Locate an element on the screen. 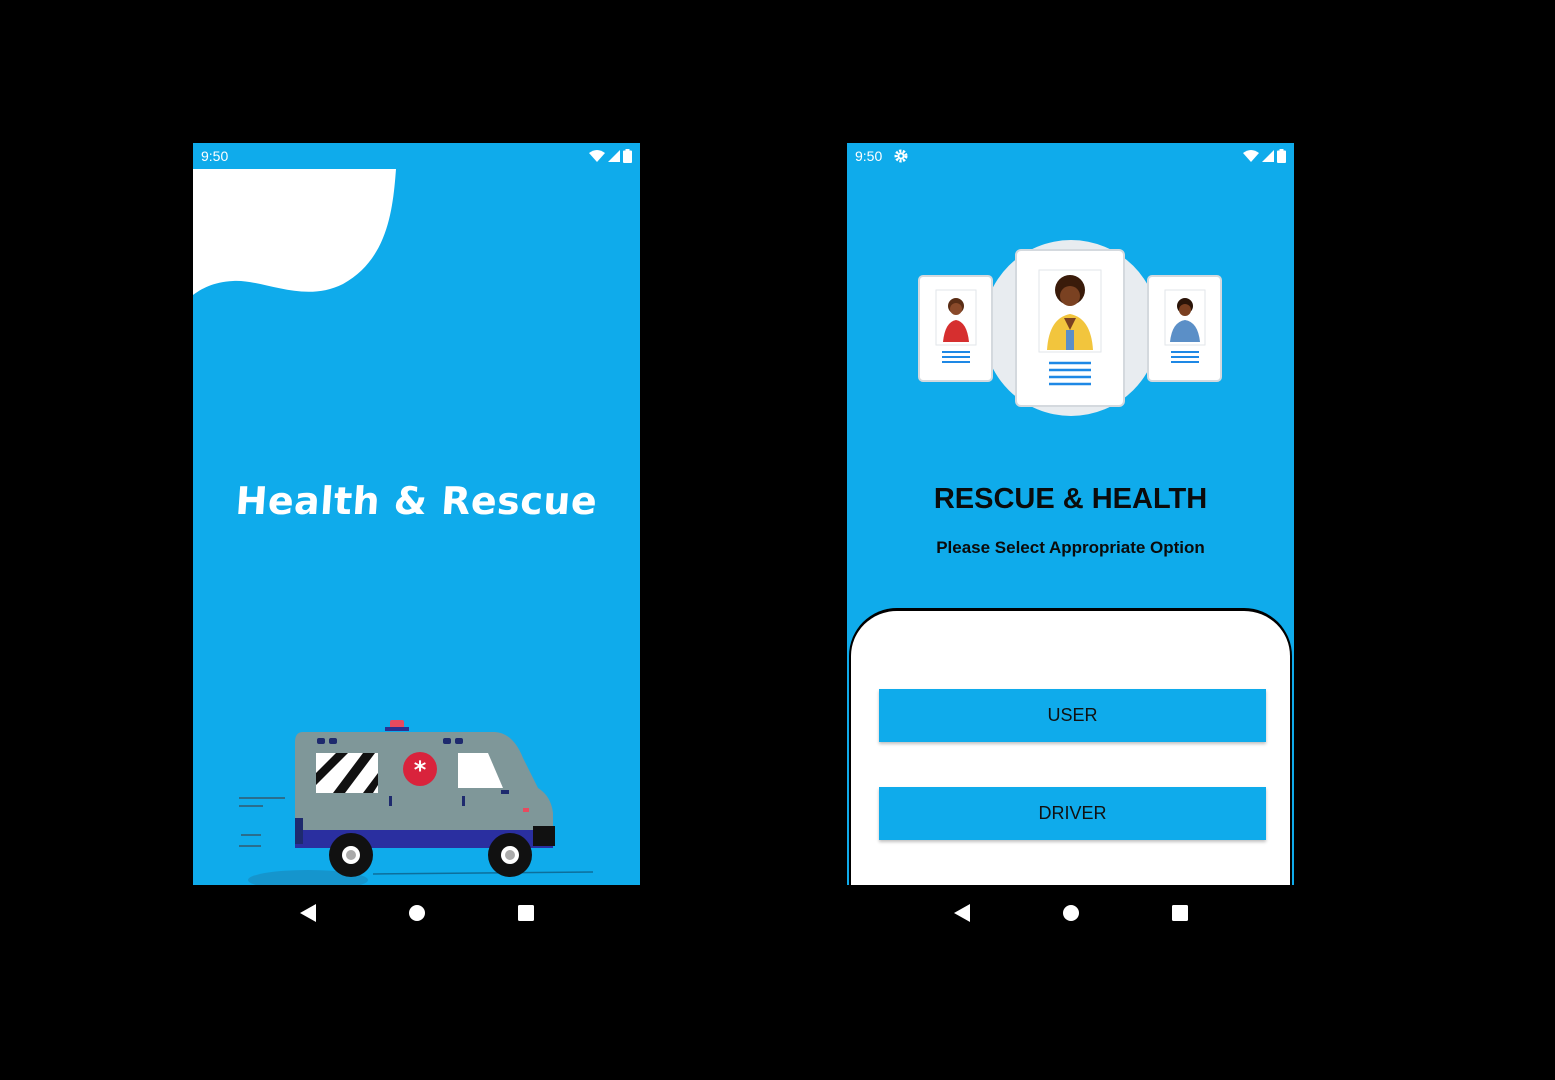 This screenshot has height=1080, width=1555. settings-icon is located at coordinates (901, 156).